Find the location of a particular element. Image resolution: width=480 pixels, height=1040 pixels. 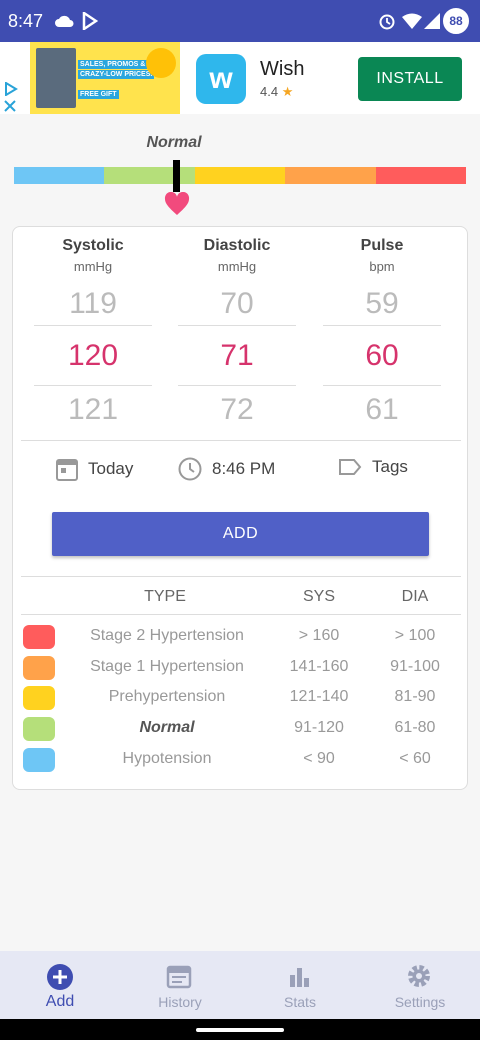

picker-unit: bpm is located at coordinates (382, 266).